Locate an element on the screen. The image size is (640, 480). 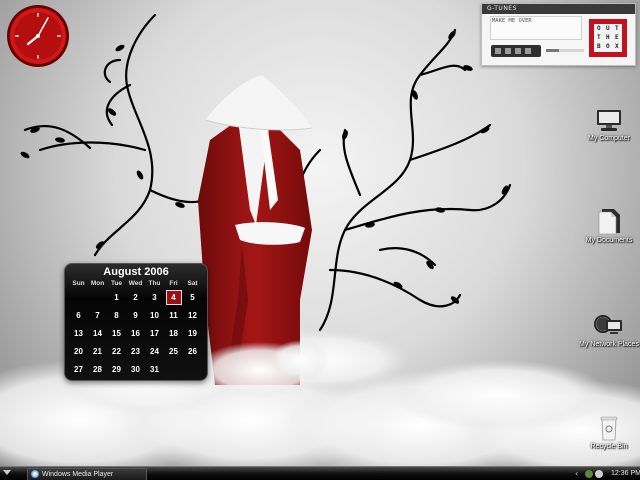
calendar-day: 10 is located at coordinates (154, 315).